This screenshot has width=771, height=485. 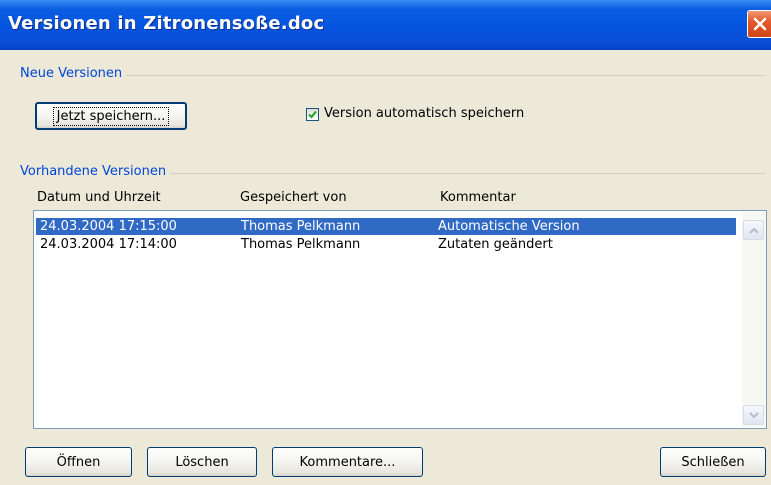 I want to click on vertical-scrollbar, so click(x=754, y=319).